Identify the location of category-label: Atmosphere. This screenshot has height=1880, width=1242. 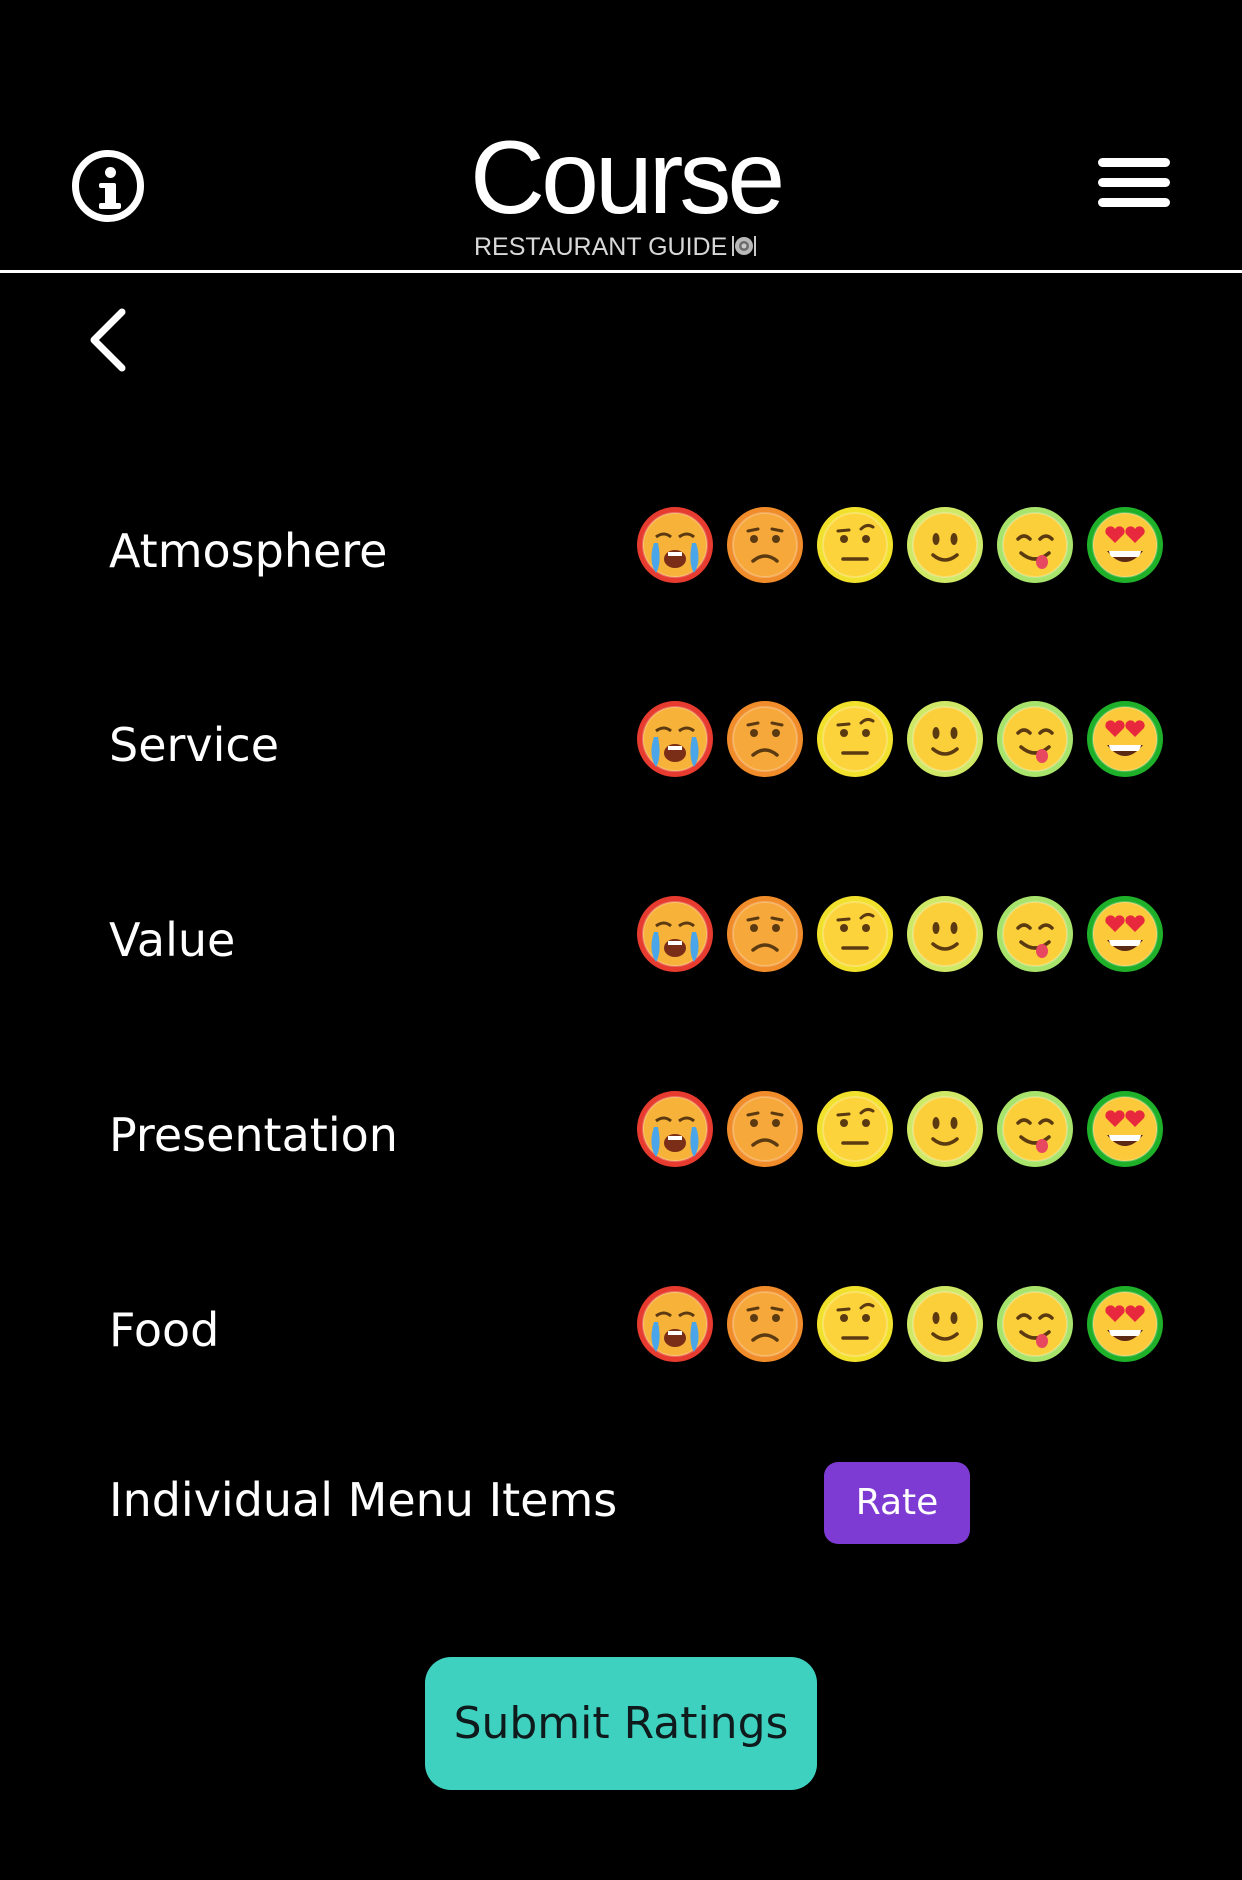
(248, 551).